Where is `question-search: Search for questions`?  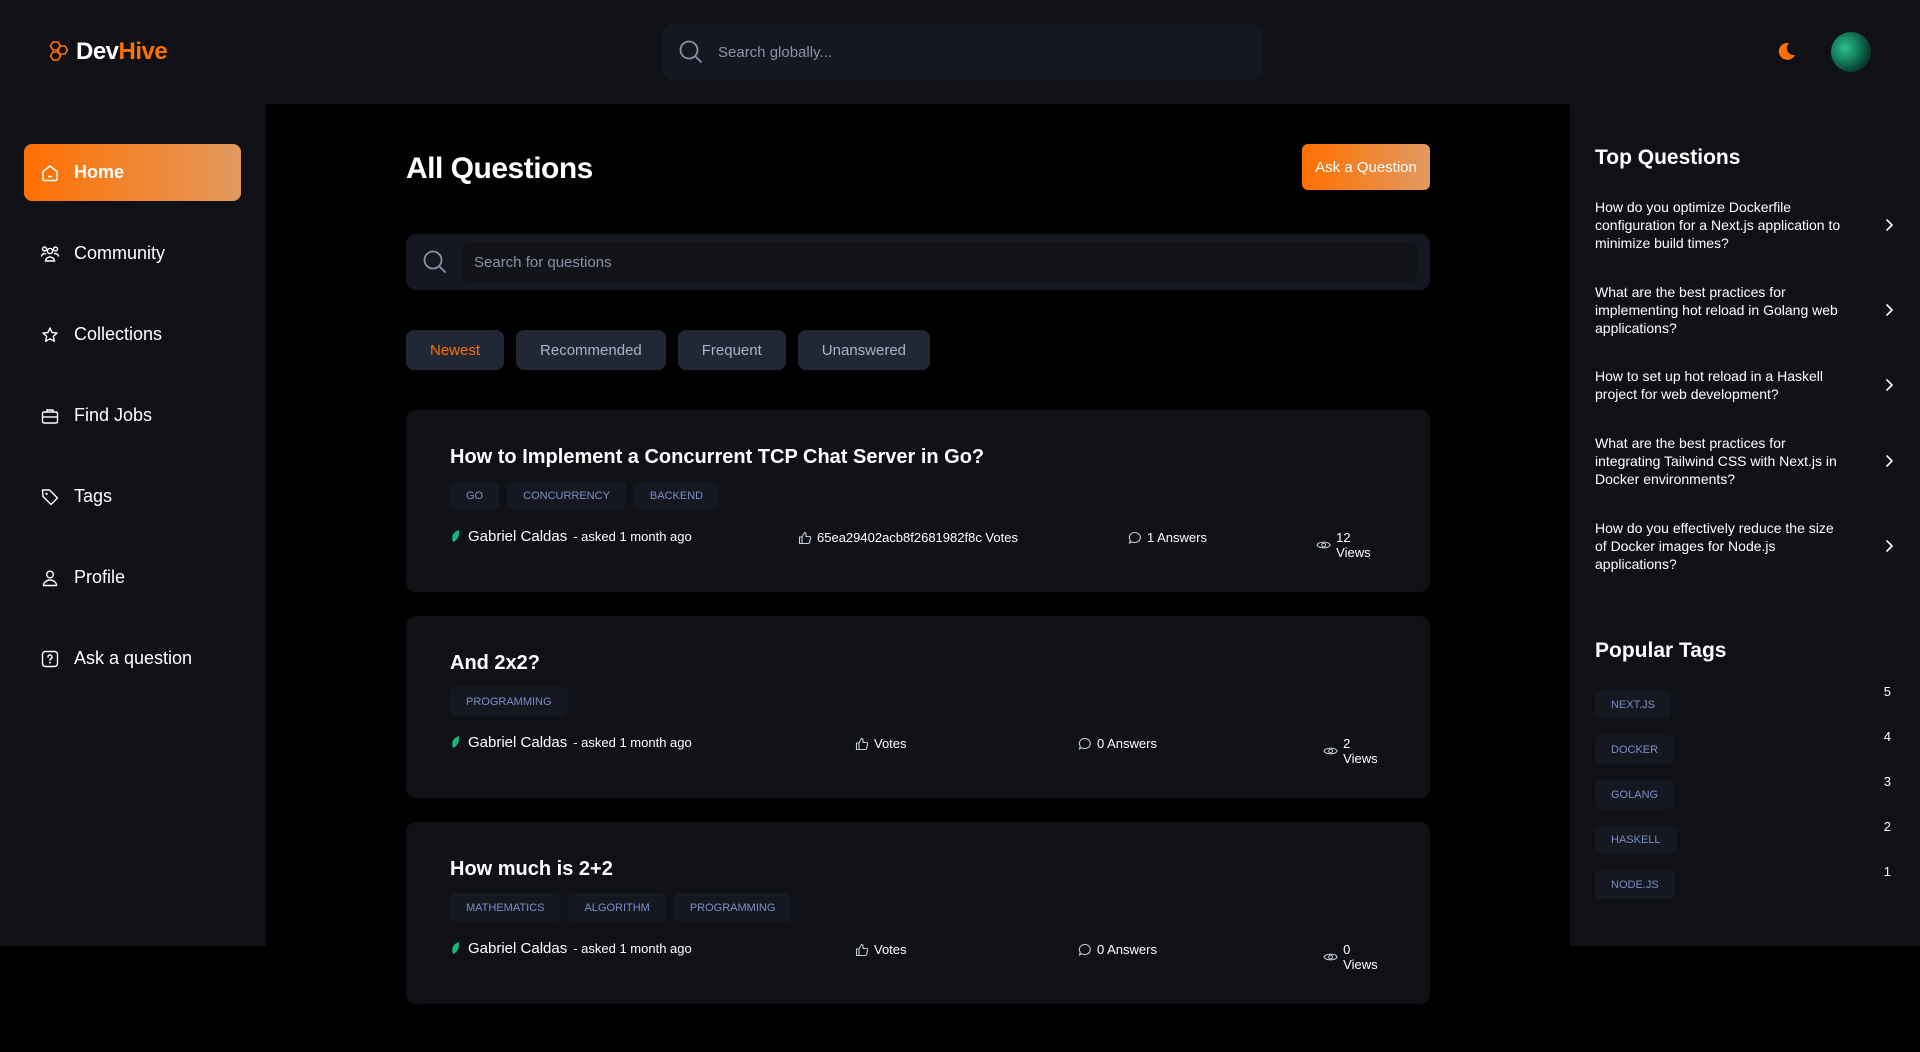
question-search: Search for questions is located at coordinates (918, 262).